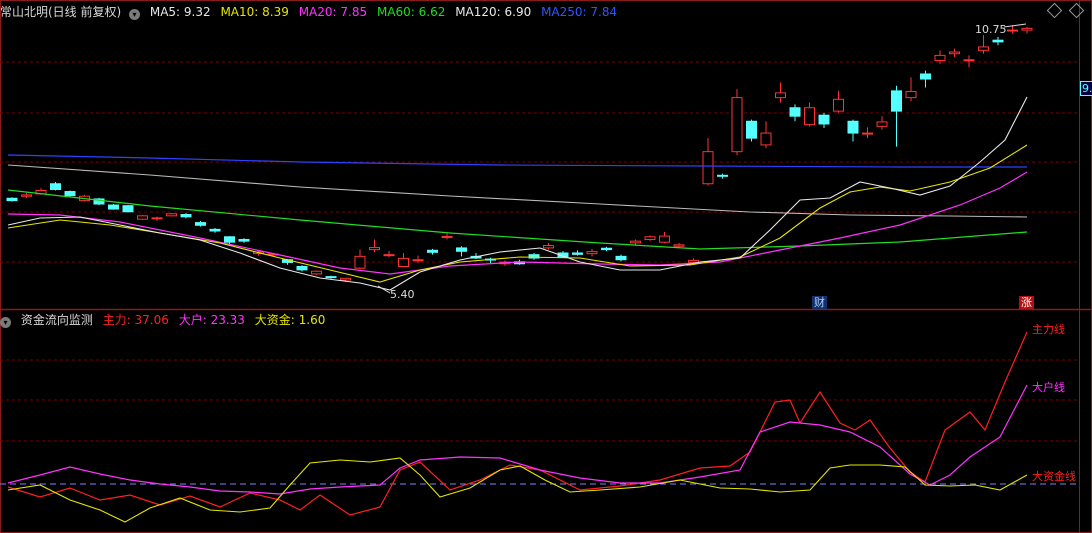 The height and width of the screenshot is (533, 1092). I want to click on dazijin-line-label: 大资金线, so click(1054, 476).